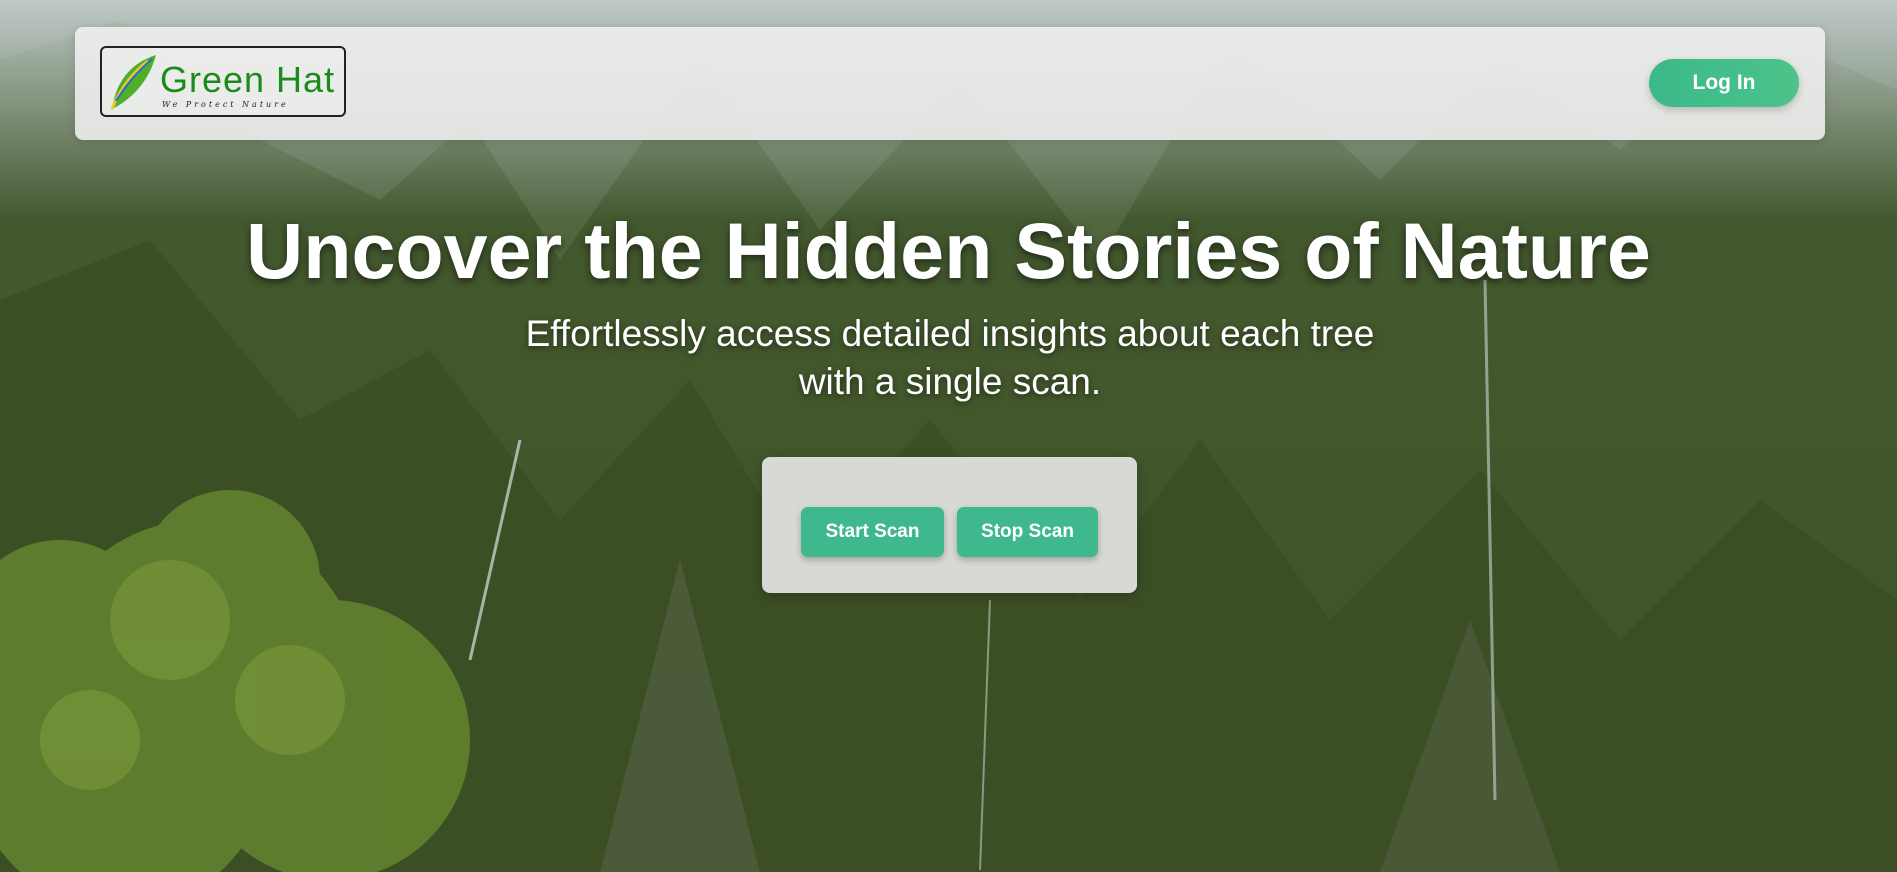  What do you see at coordinates (1027, 532) in the screenshot?
I see `stop-scan-button: Stop Scan` at bounding box center [1027, 532].